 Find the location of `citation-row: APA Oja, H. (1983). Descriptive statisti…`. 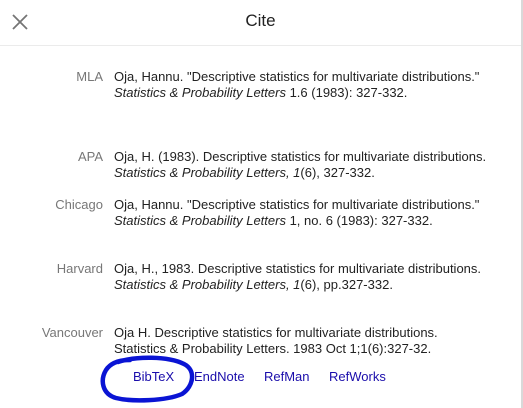

citation-row: APA Oja, H. (1983). Descriptive statisti… is located at coordinates (260, 173).